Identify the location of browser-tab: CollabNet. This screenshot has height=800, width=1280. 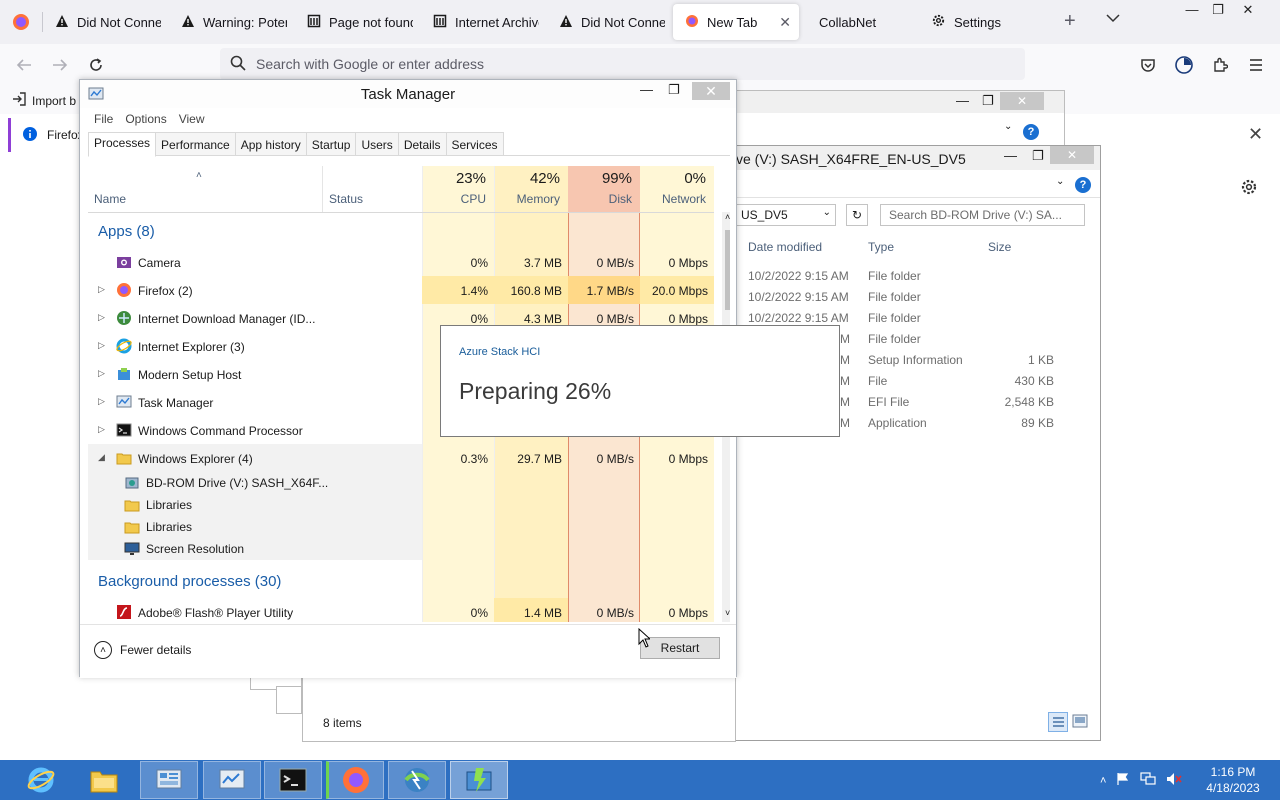
(859, 22).